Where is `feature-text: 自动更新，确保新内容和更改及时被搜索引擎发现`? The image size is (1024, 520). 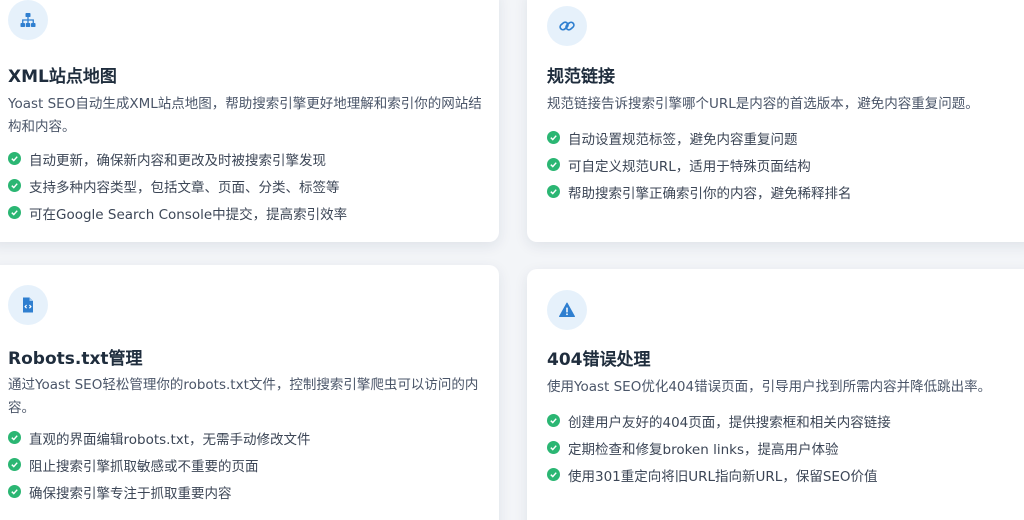
feature-text: 自动更新，确保新内容和更改及时被搜索引擎发现 is located at coordinates (177, 160).